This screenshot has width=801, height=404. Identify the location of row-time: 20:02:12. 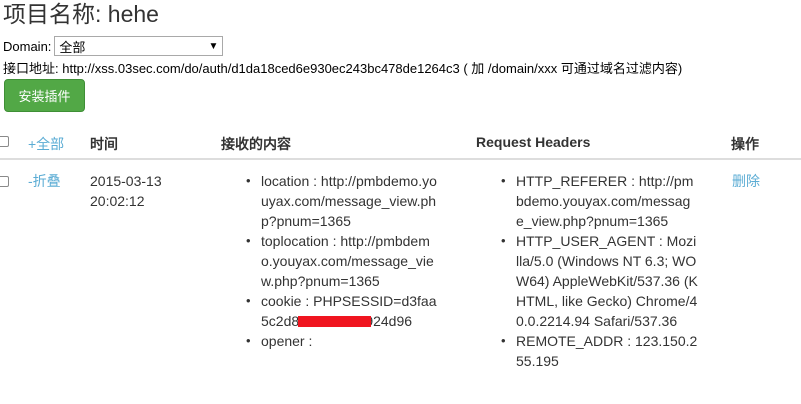
(117, 201).